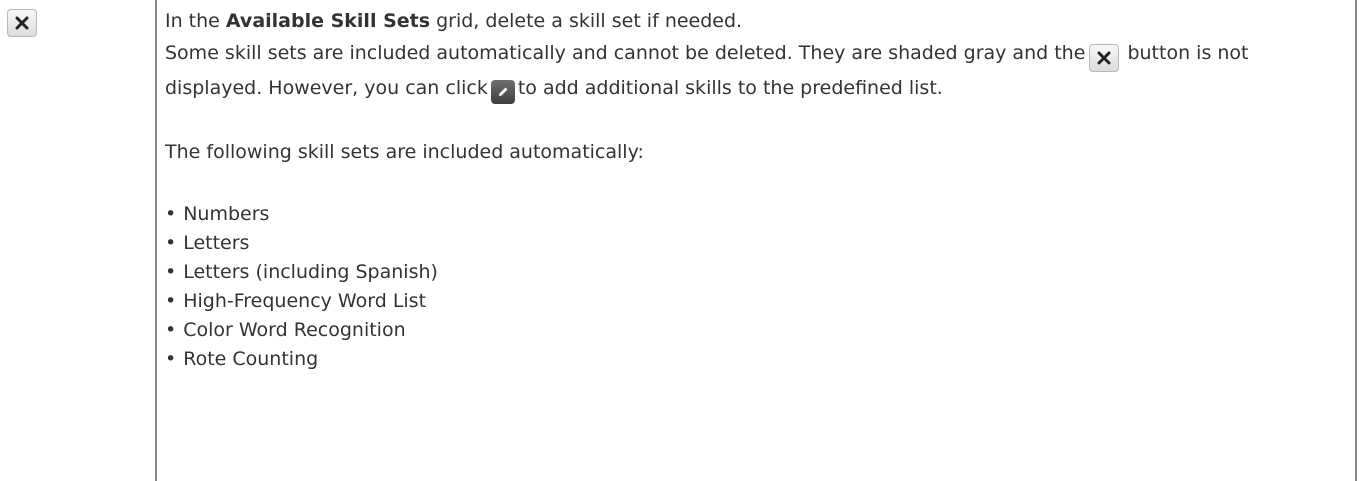  Describe the element at coordinates (328, 21) in the screenshot. I see `grid-name: Available Skill Sets` at that location.